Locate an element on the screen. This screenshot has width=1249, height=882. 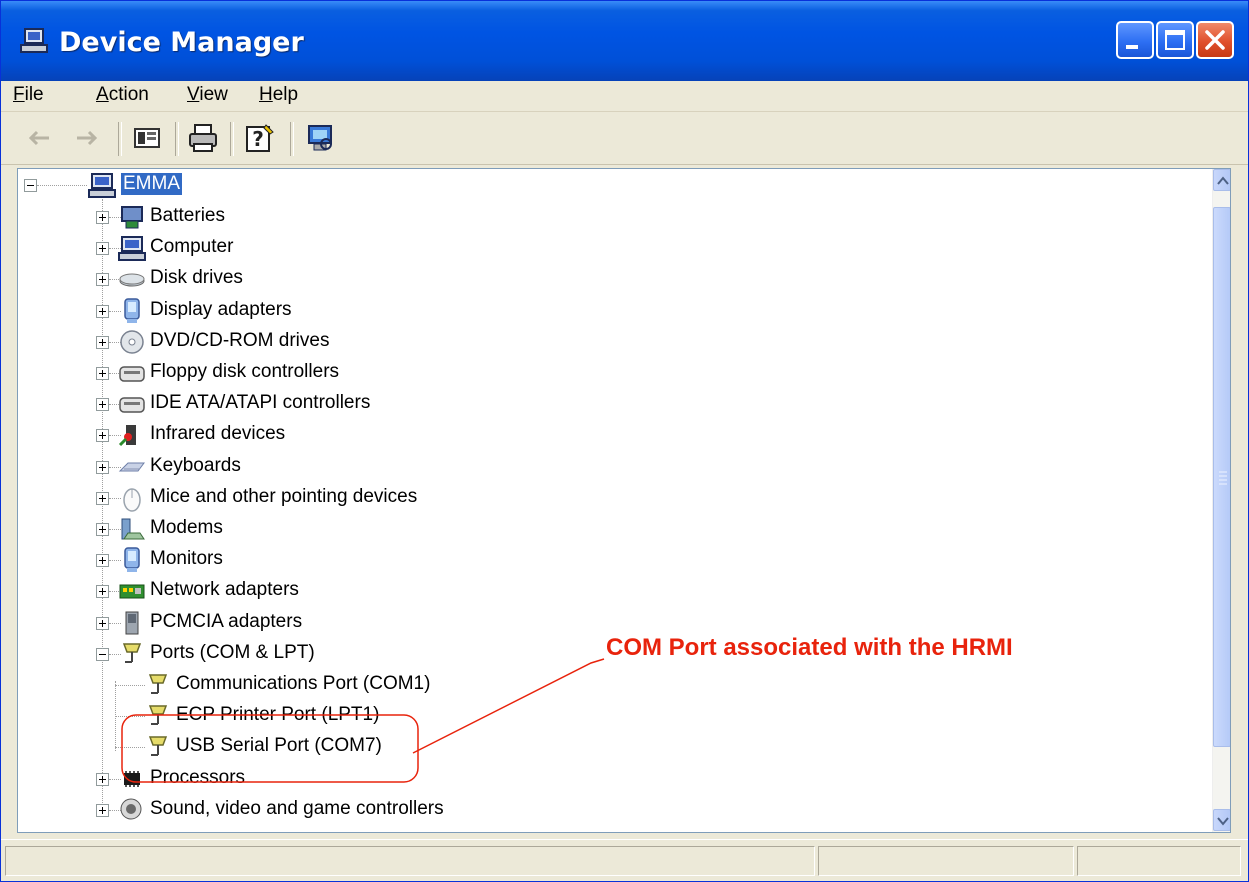
help-icon: ? is located at coordinates (260, 138).